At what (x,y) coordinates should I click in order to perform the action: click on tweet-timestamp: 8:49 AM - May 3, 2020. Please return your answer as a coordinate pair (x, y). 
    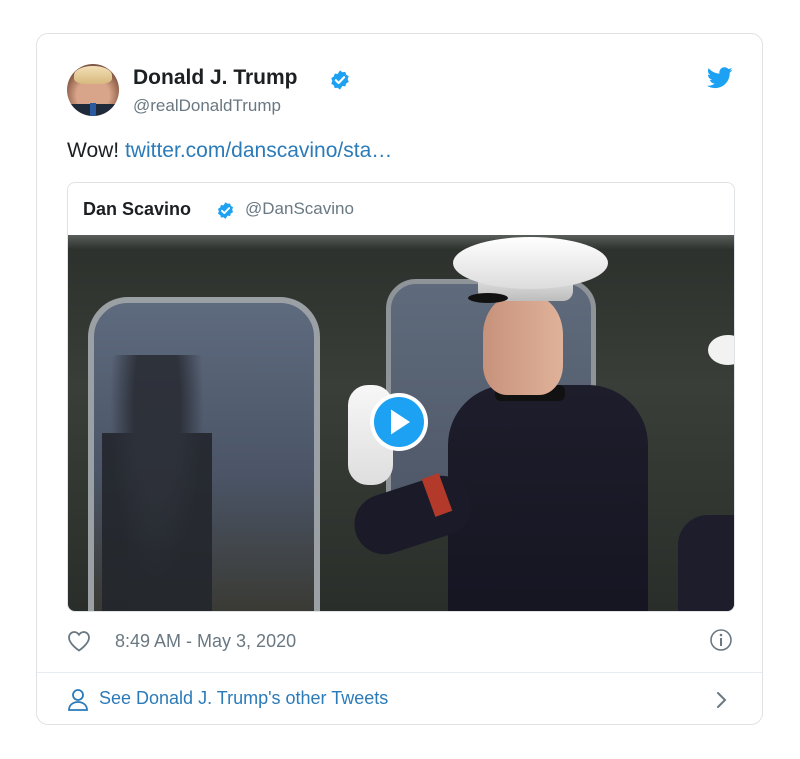
    Looking at the image, I should click on (205, 641).